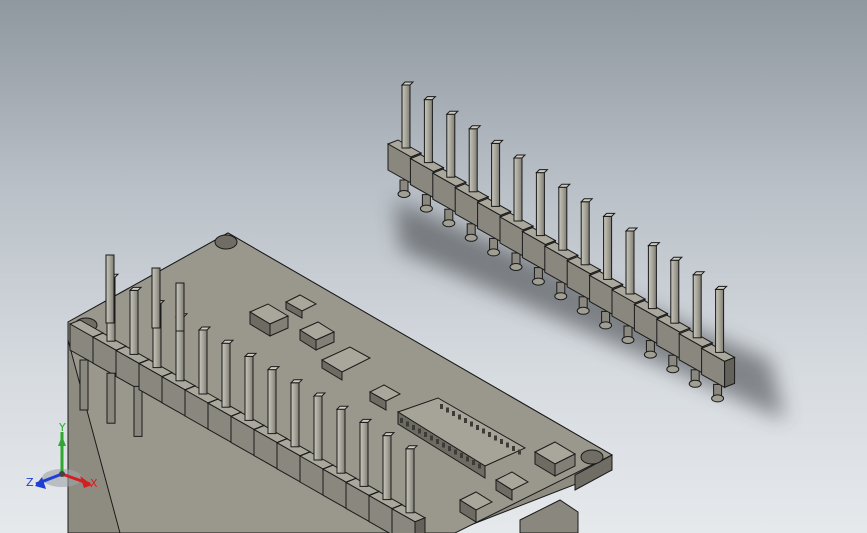  I want to click on axis-z-label: Z, so click(30, 482).